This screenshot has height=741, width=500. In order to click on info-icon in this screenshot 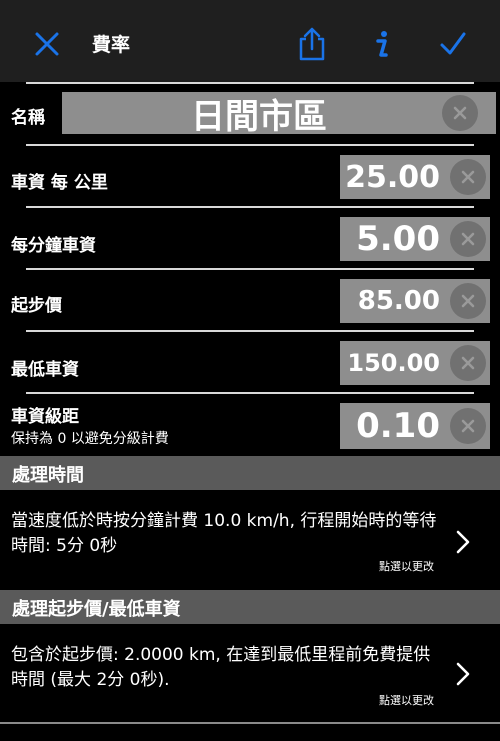, I will do `click(382, 44)`.